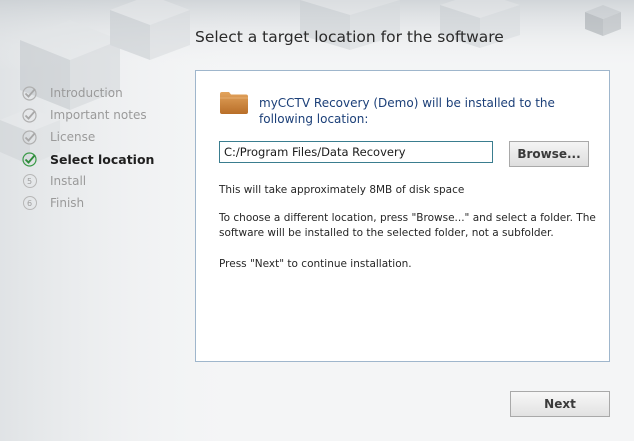  Describe the element at coordinates (68, 181) in the screenshot. I see `step-label: Install` at that location.